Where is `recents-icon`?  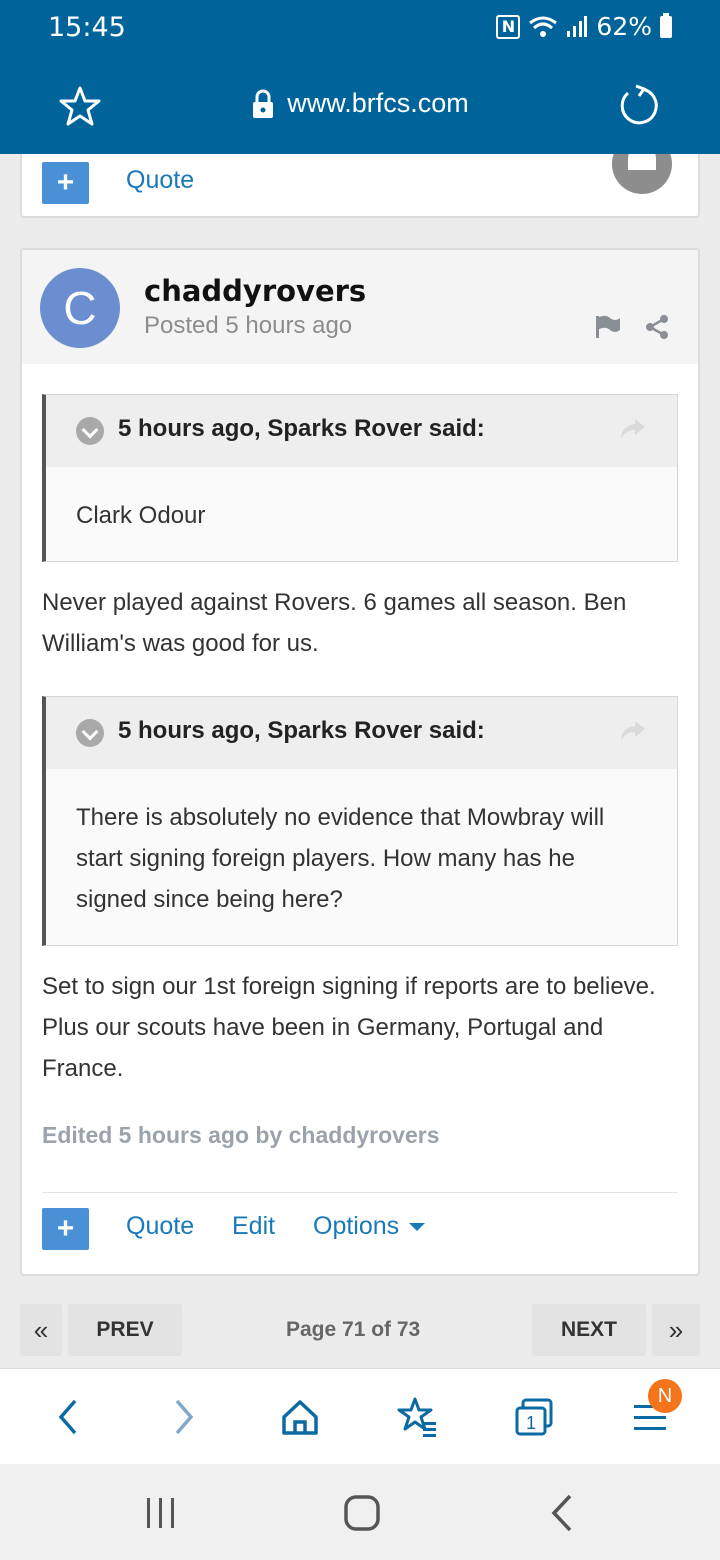
recents-icon is located at coordinates (161, 1513).